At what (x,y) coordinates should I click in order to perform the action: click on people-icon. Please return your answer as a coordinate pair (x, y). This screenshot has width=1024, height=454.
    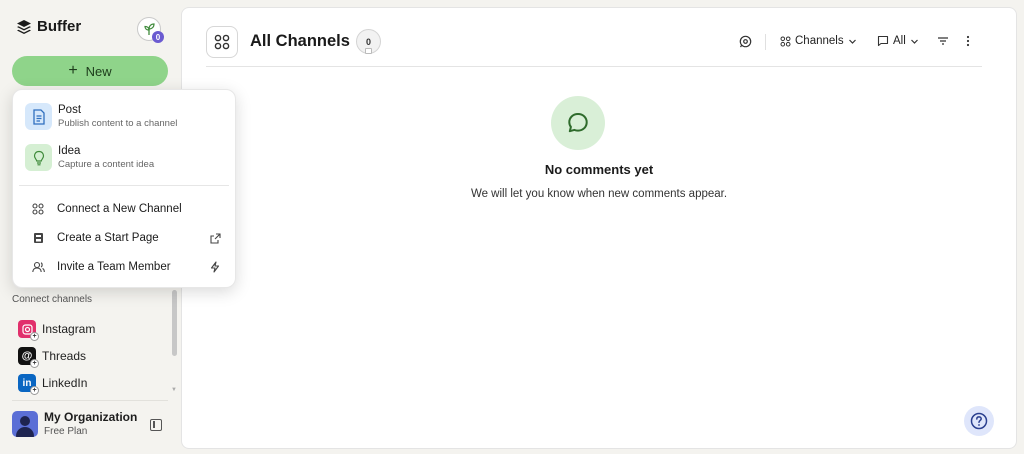
    Looking at the image, I should click on (38, 267).